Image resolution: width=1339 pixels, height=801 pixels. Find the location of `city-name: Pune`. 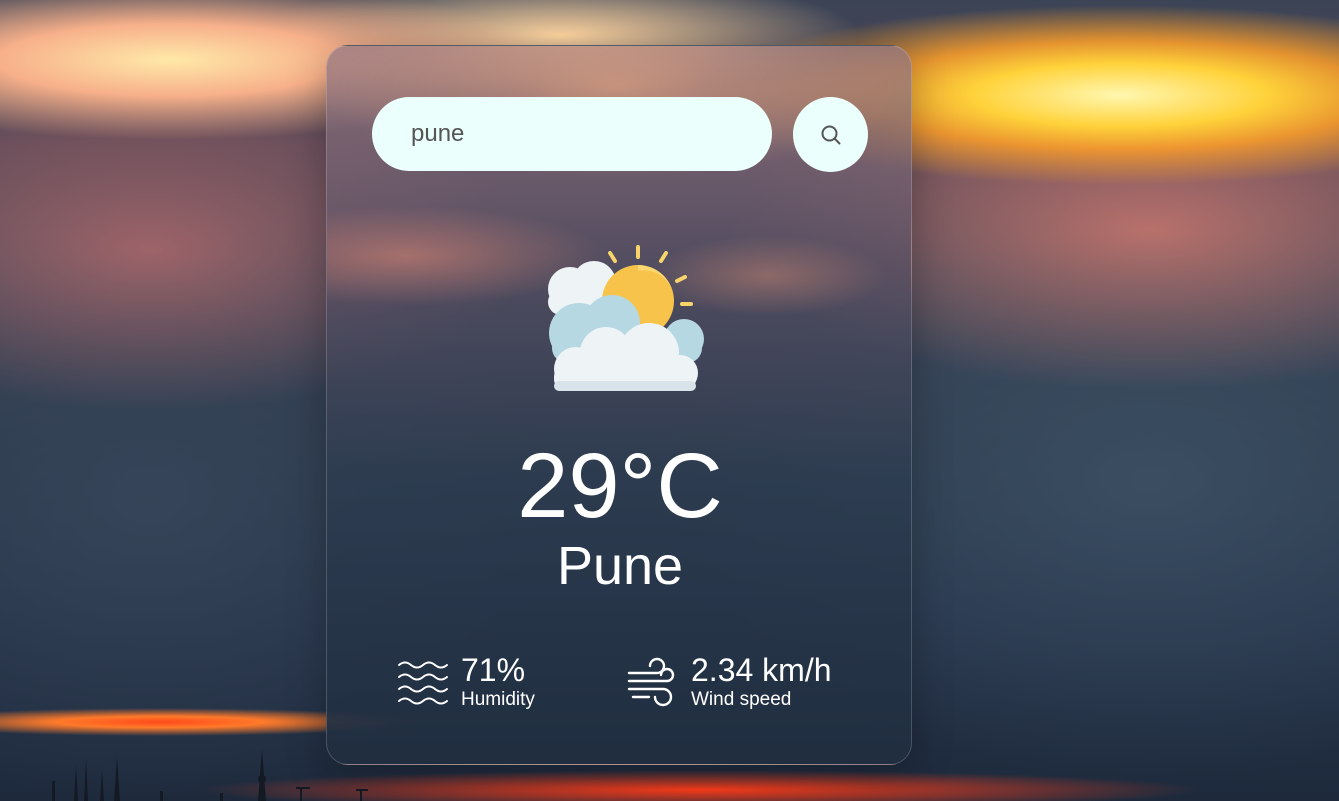

city-name: Pune is located at coordinates (620, 566).